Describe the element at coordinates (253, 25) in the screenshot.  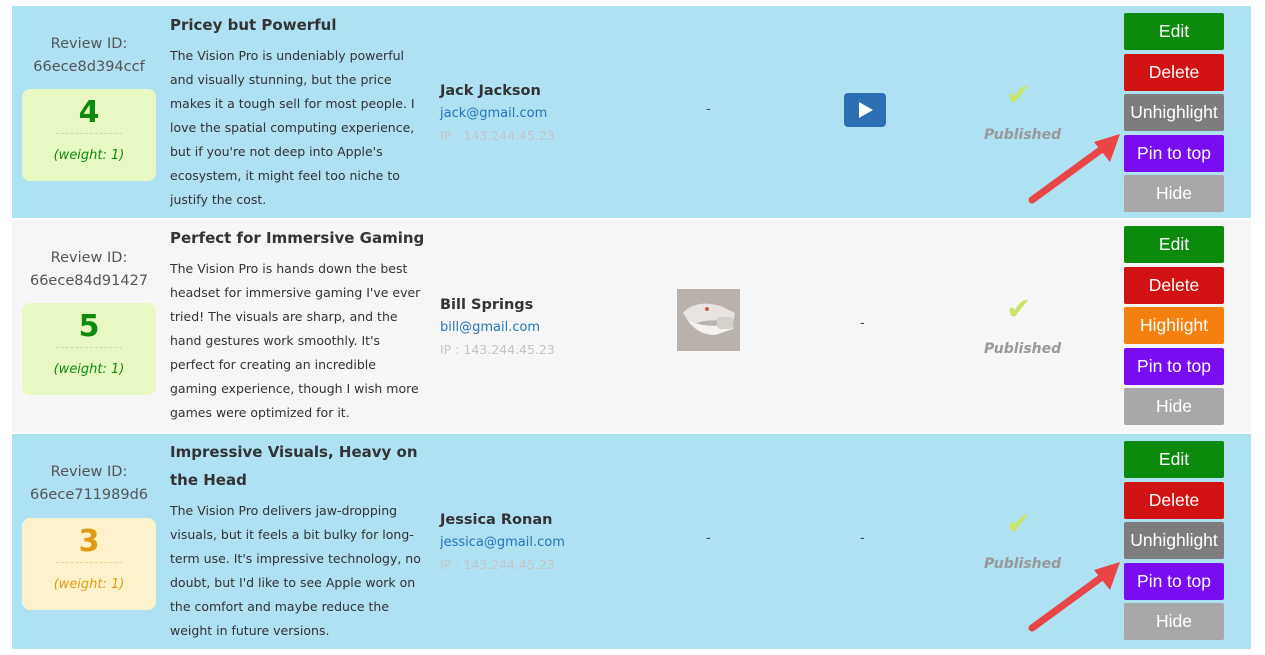
I see `review-title: Pricey but Powerful` at that location.